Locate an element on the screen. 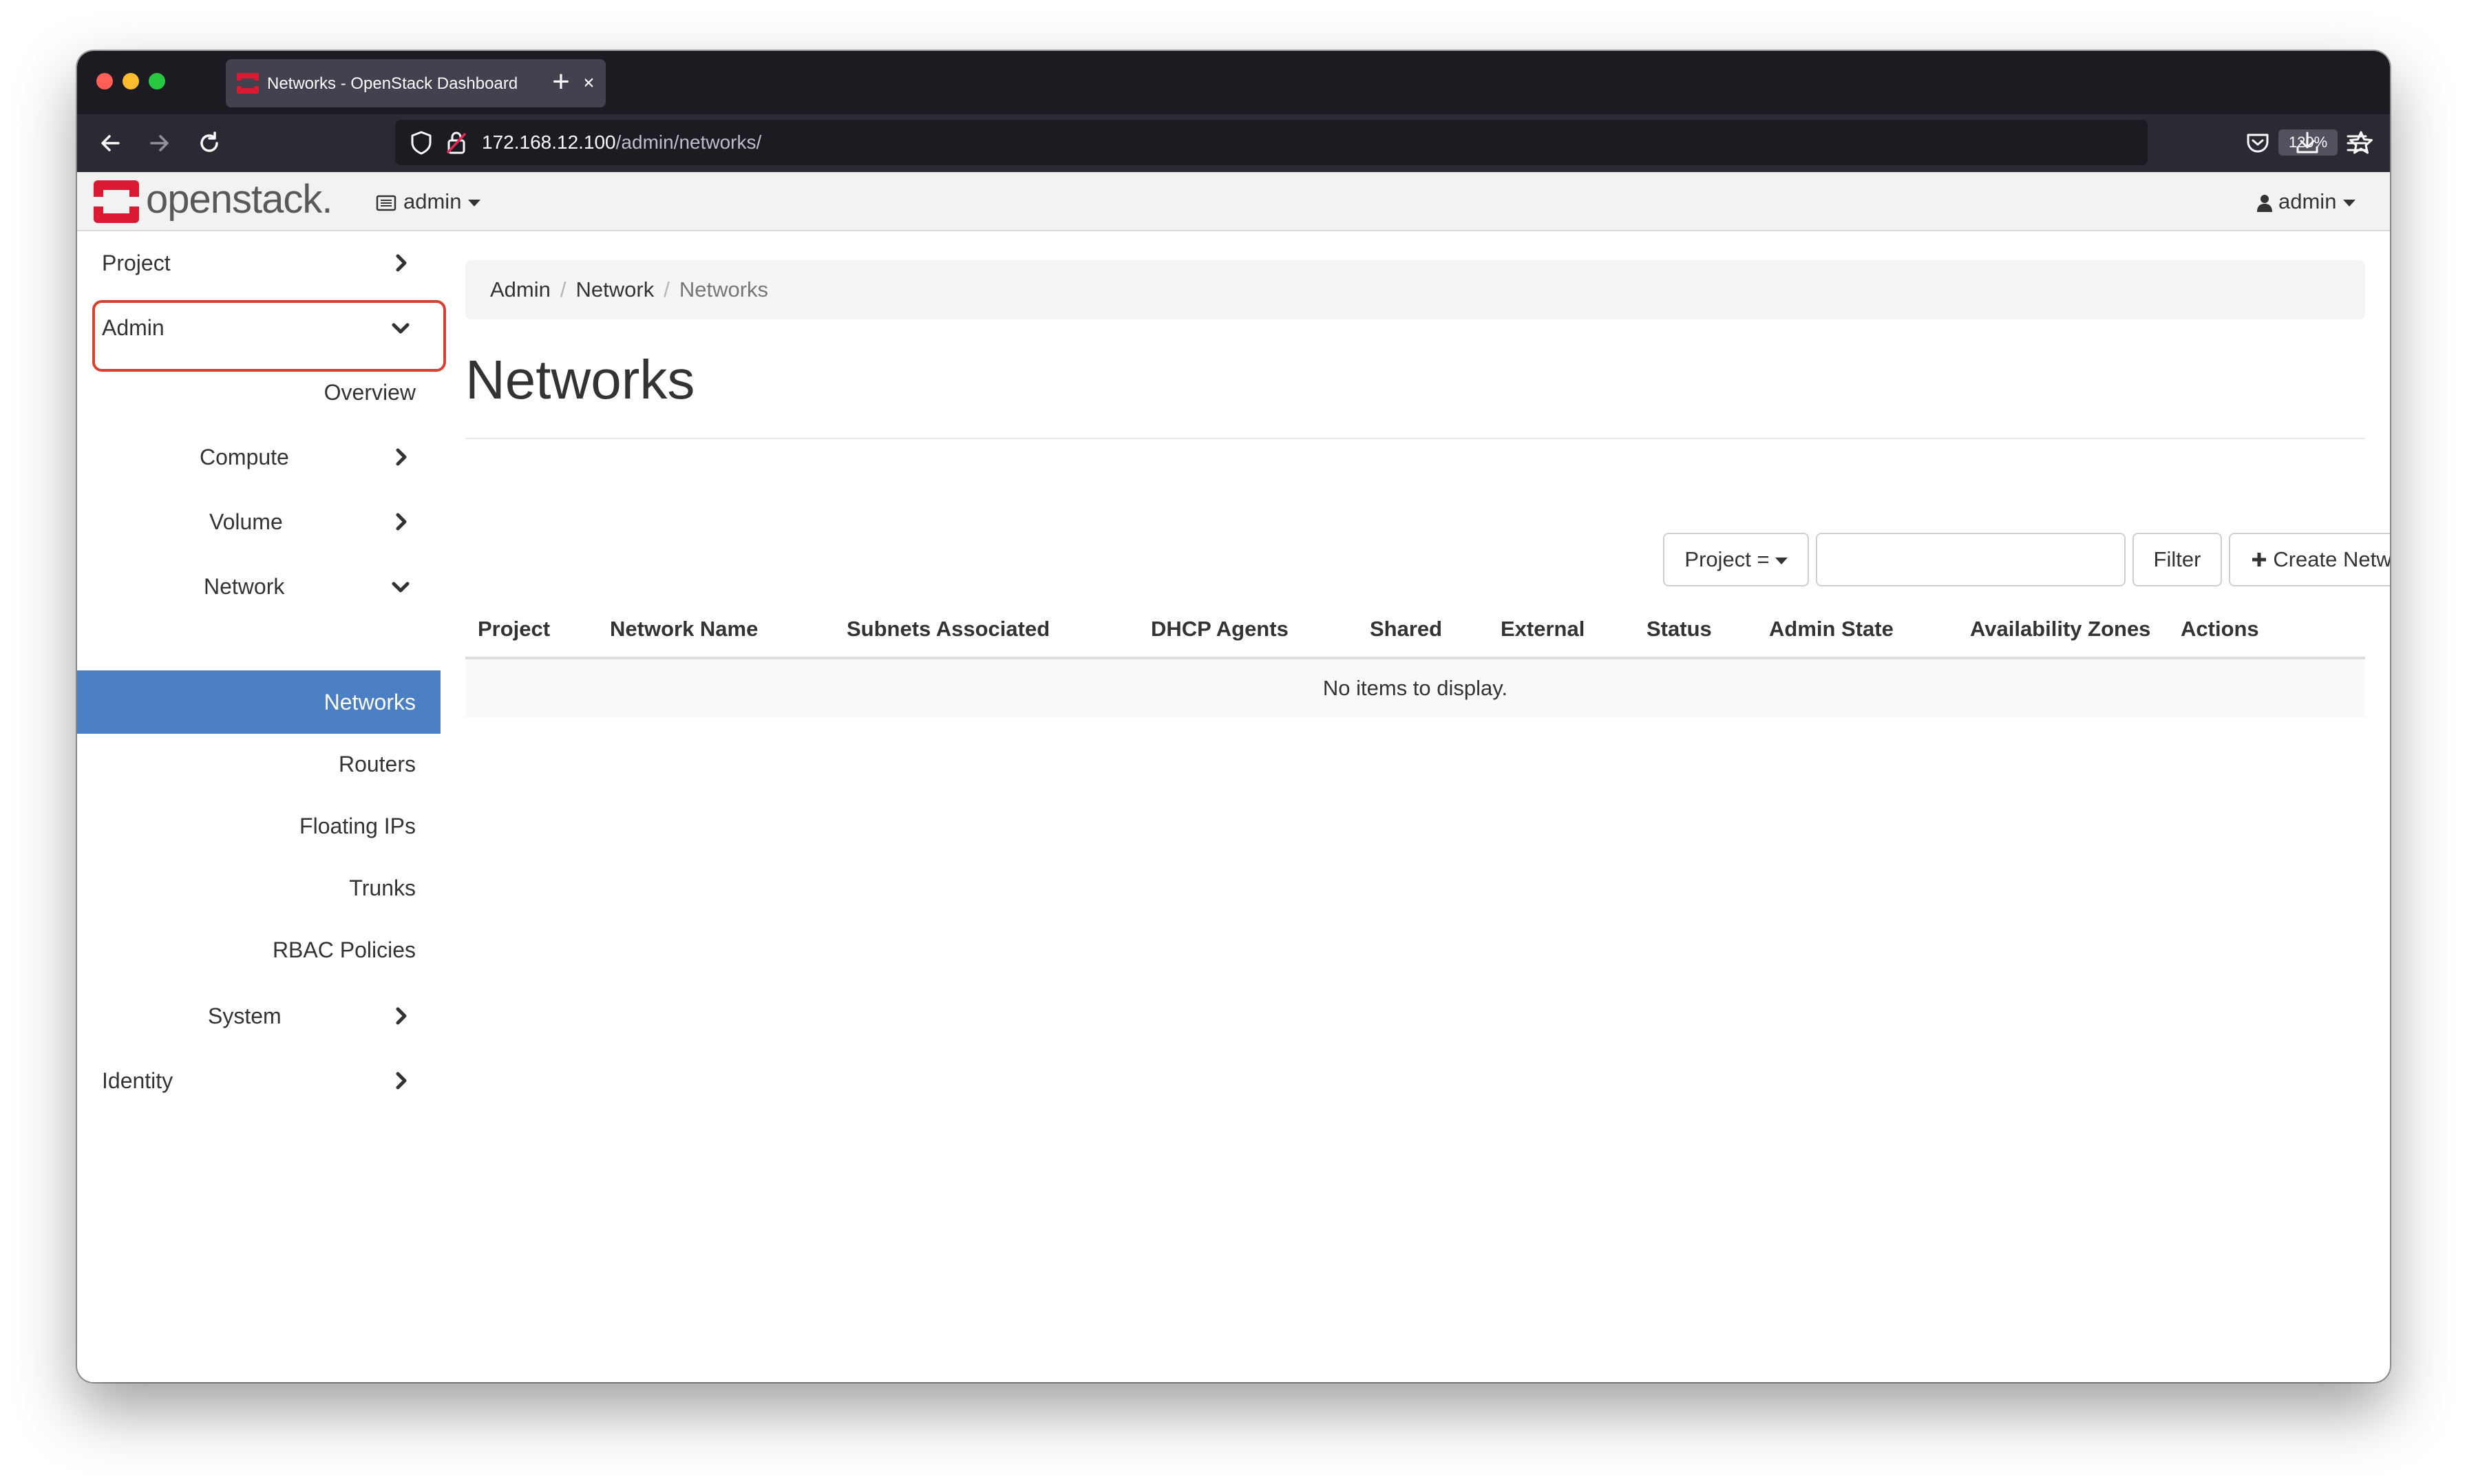 Image resolution: width=2467 pixels, height=1484 pixels. openstack-logo-text: openstack. is located at coordinates (239, 200).